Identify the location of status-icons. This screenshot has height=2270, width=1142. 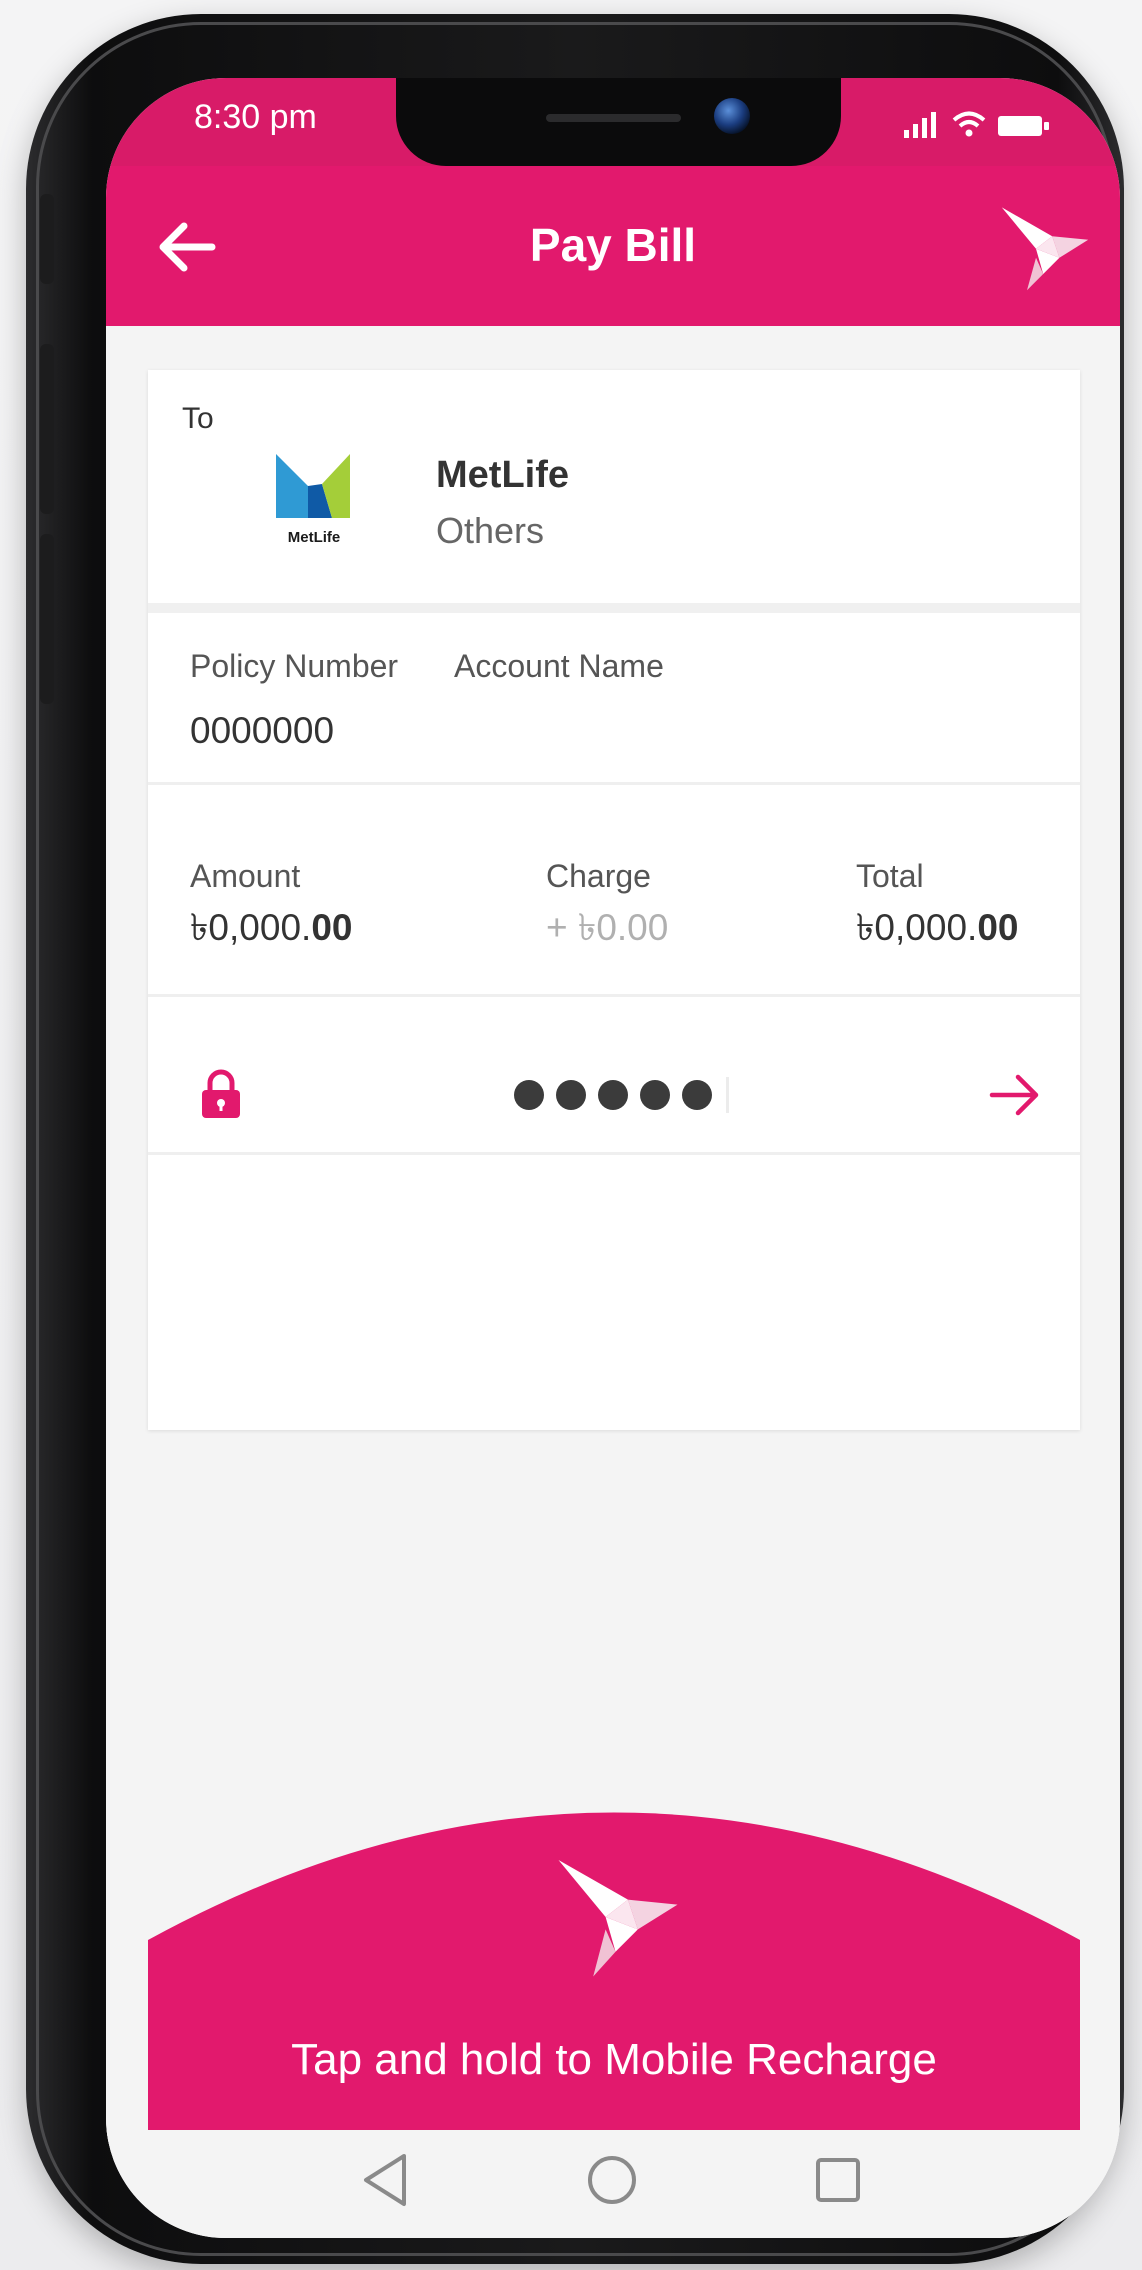
(977, 123).